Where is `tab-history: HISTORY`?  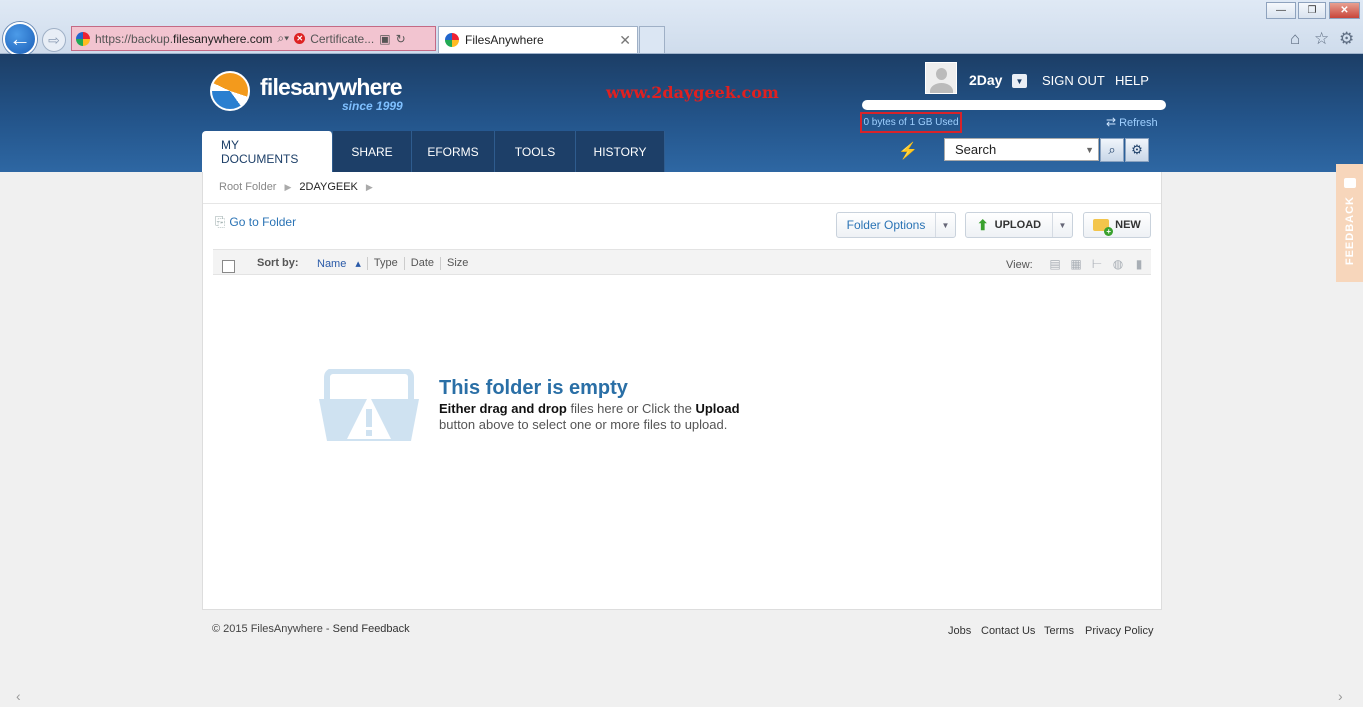 tab-history: HISTORY is located at coordinates (620, 151).